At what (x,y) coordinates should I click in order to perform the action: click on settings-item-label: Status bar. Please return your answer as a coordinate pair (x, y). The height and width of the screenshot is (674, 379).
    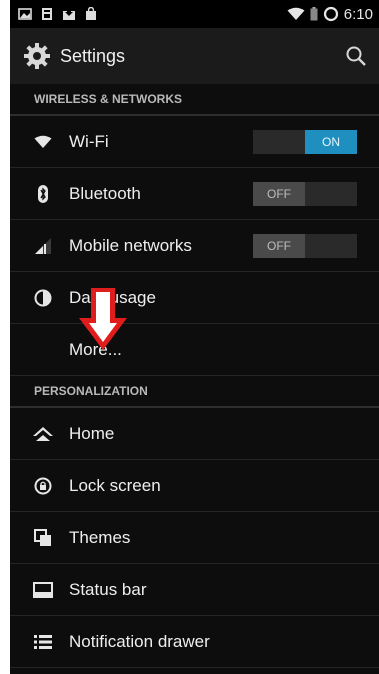
    Looking at the image, I should click on (108, 589).